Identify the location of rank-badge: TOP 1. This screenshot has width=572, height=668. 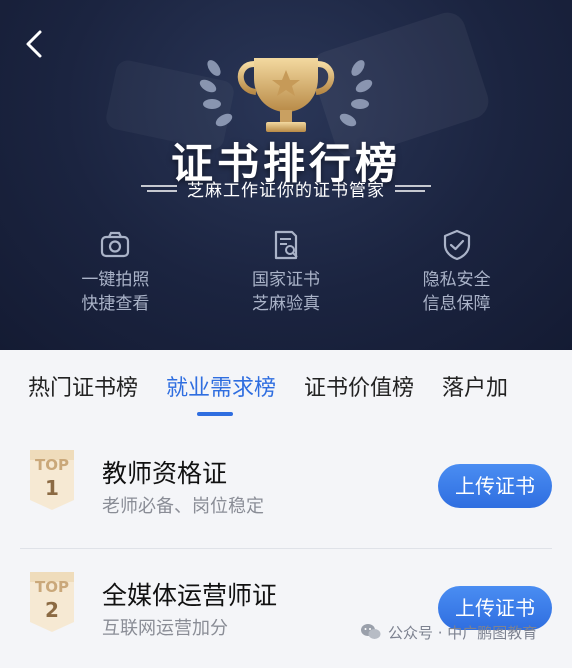
(52, 480).